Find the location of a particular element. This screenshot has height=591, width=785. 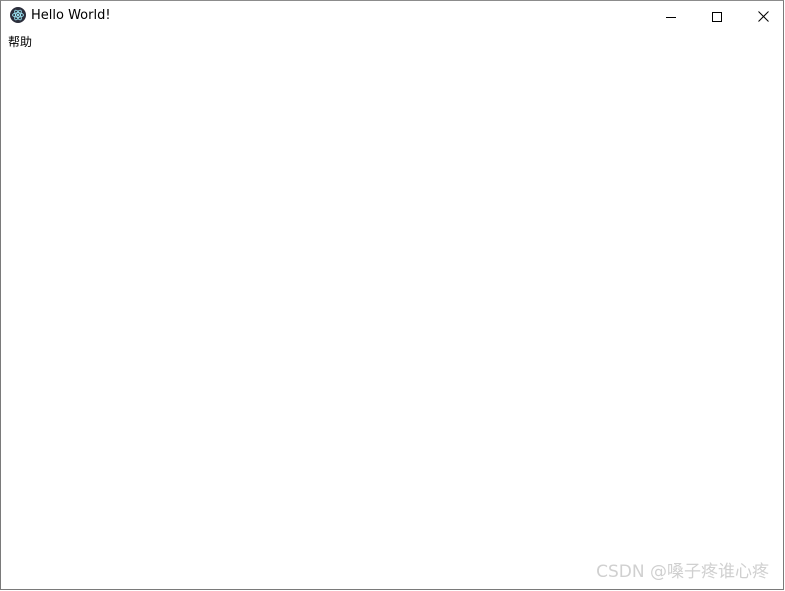

maximize-icon is located at coordinates (717, 16).